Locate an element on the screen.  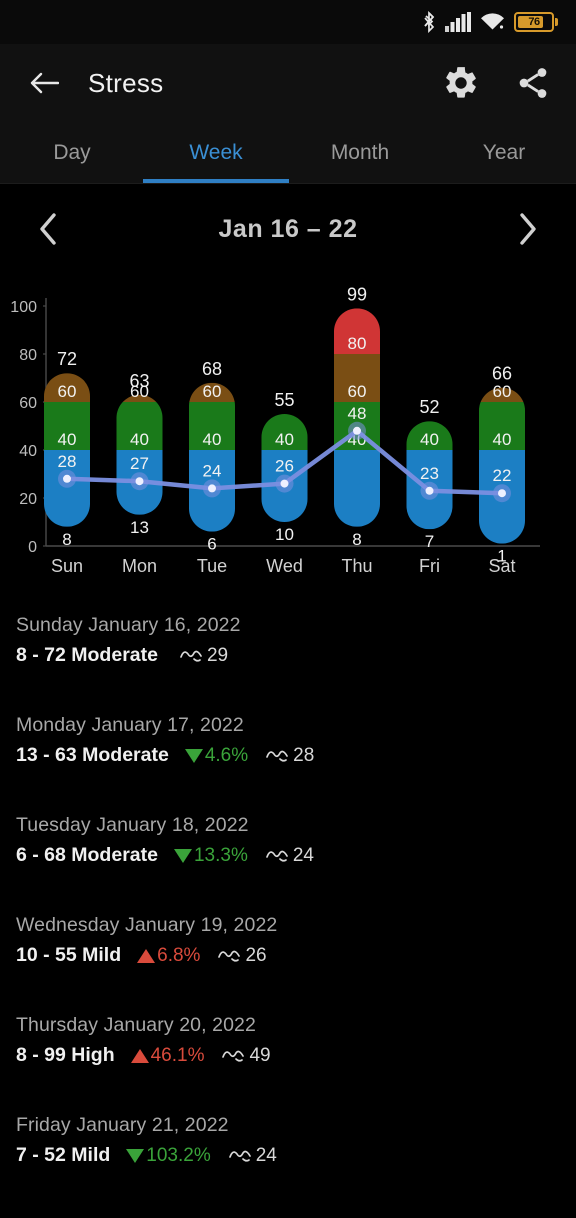
line-value-label: 24 is located at coordinates (212, 470).